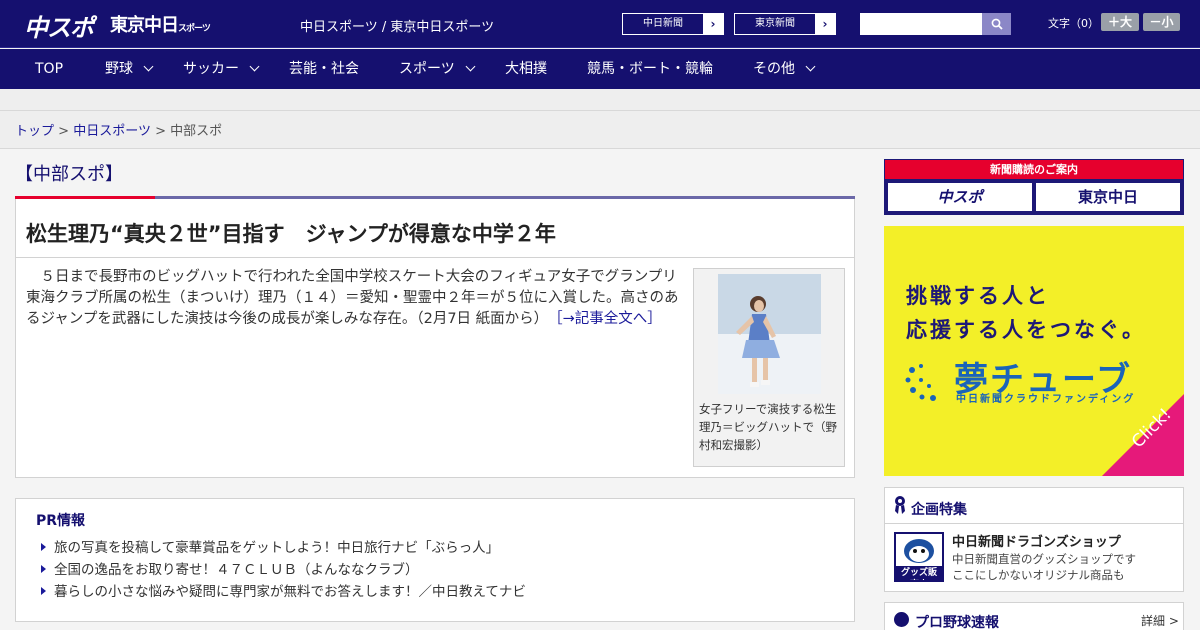  Describe the element at coordinates (277, 548) in the screenshot. I see `pr-item-text: 旅の写真を投稿して豪華賞品をゲットしよう！中日旅行ナビ「ぶらっ人」` at that location.